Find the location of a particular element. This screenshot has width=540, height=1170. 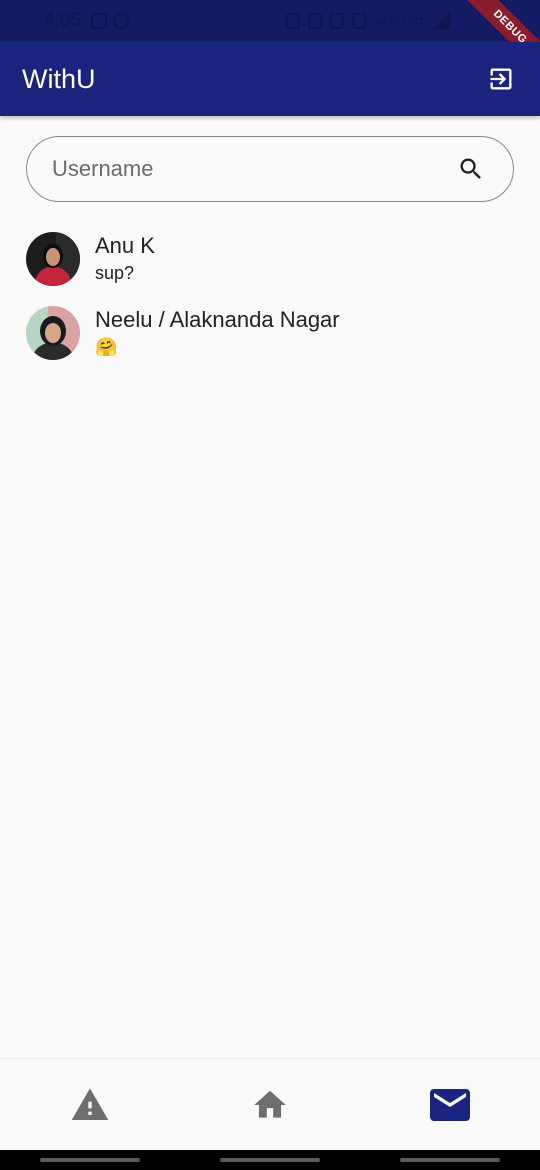

search-input is located at coordinates (254, 169).